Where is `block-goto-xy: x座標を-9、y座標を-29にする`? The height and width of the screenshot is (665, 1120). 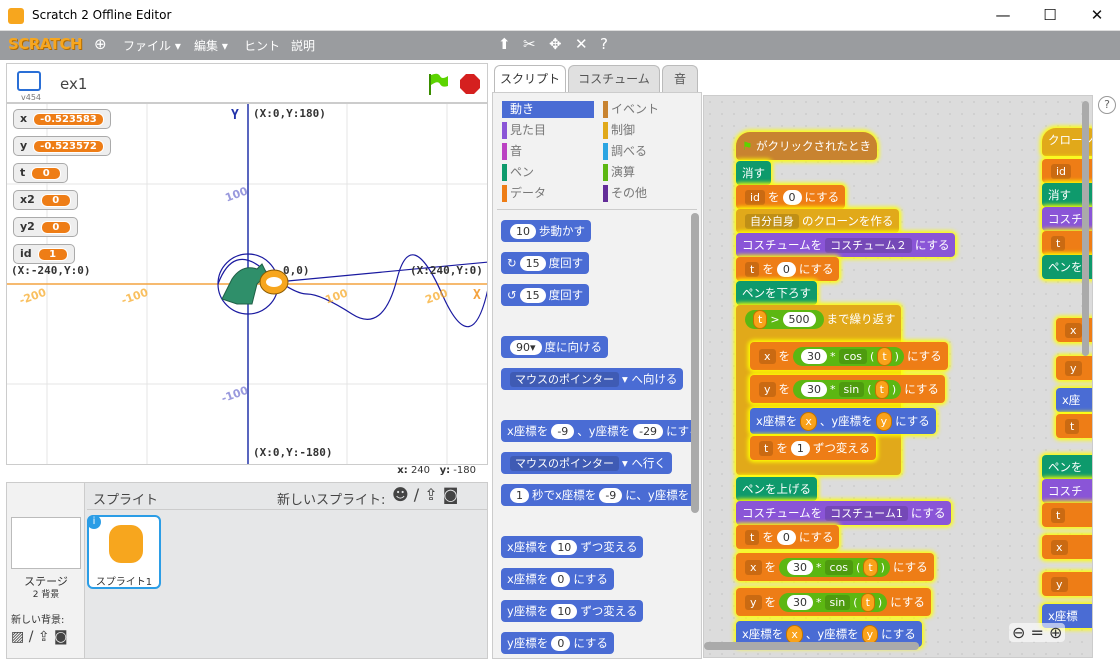
block-goto-xy: x座標を-9、y座標を-29にする is located at coordinates (598, 431).